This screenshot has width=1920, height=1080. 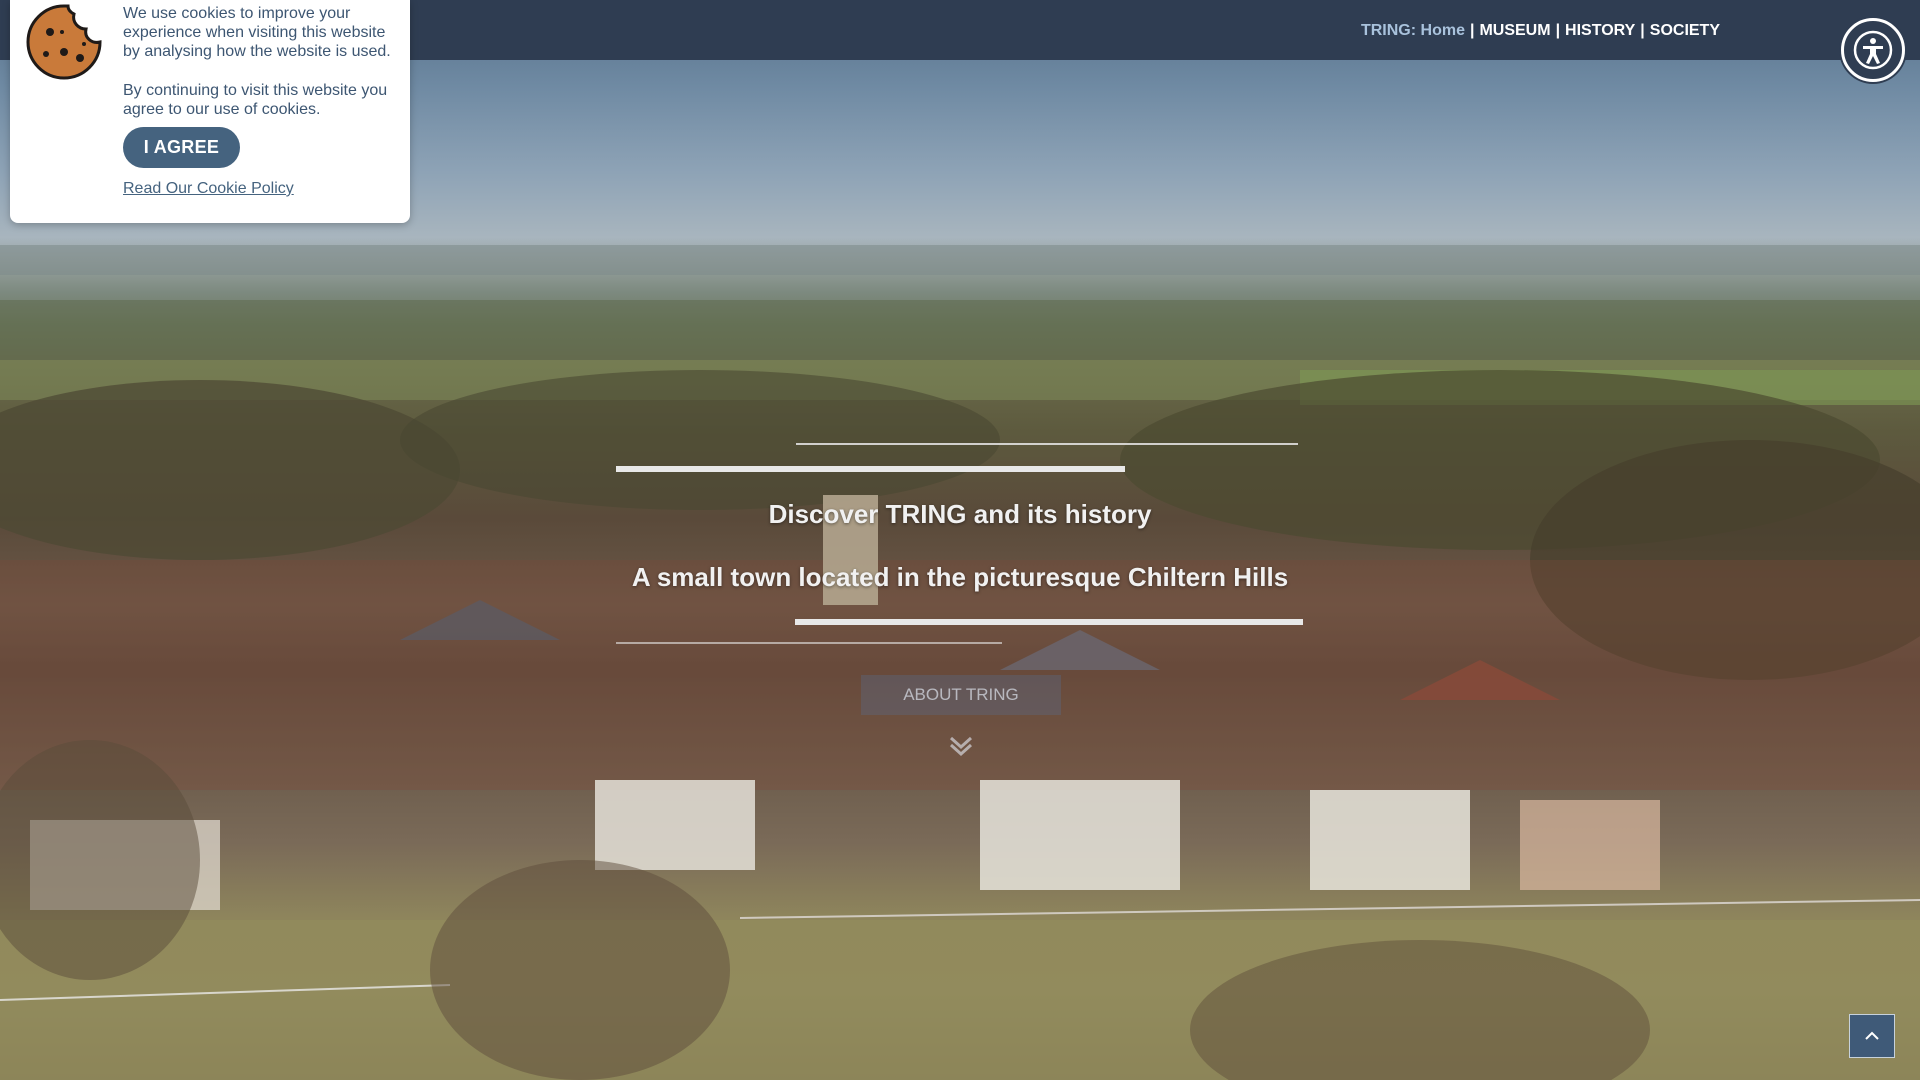 What do you see at coordinates (208, 189) in the screenshot?
I see `cookie-policy-link: Read Our Cookie Policy` at bounding box center [208, 189].